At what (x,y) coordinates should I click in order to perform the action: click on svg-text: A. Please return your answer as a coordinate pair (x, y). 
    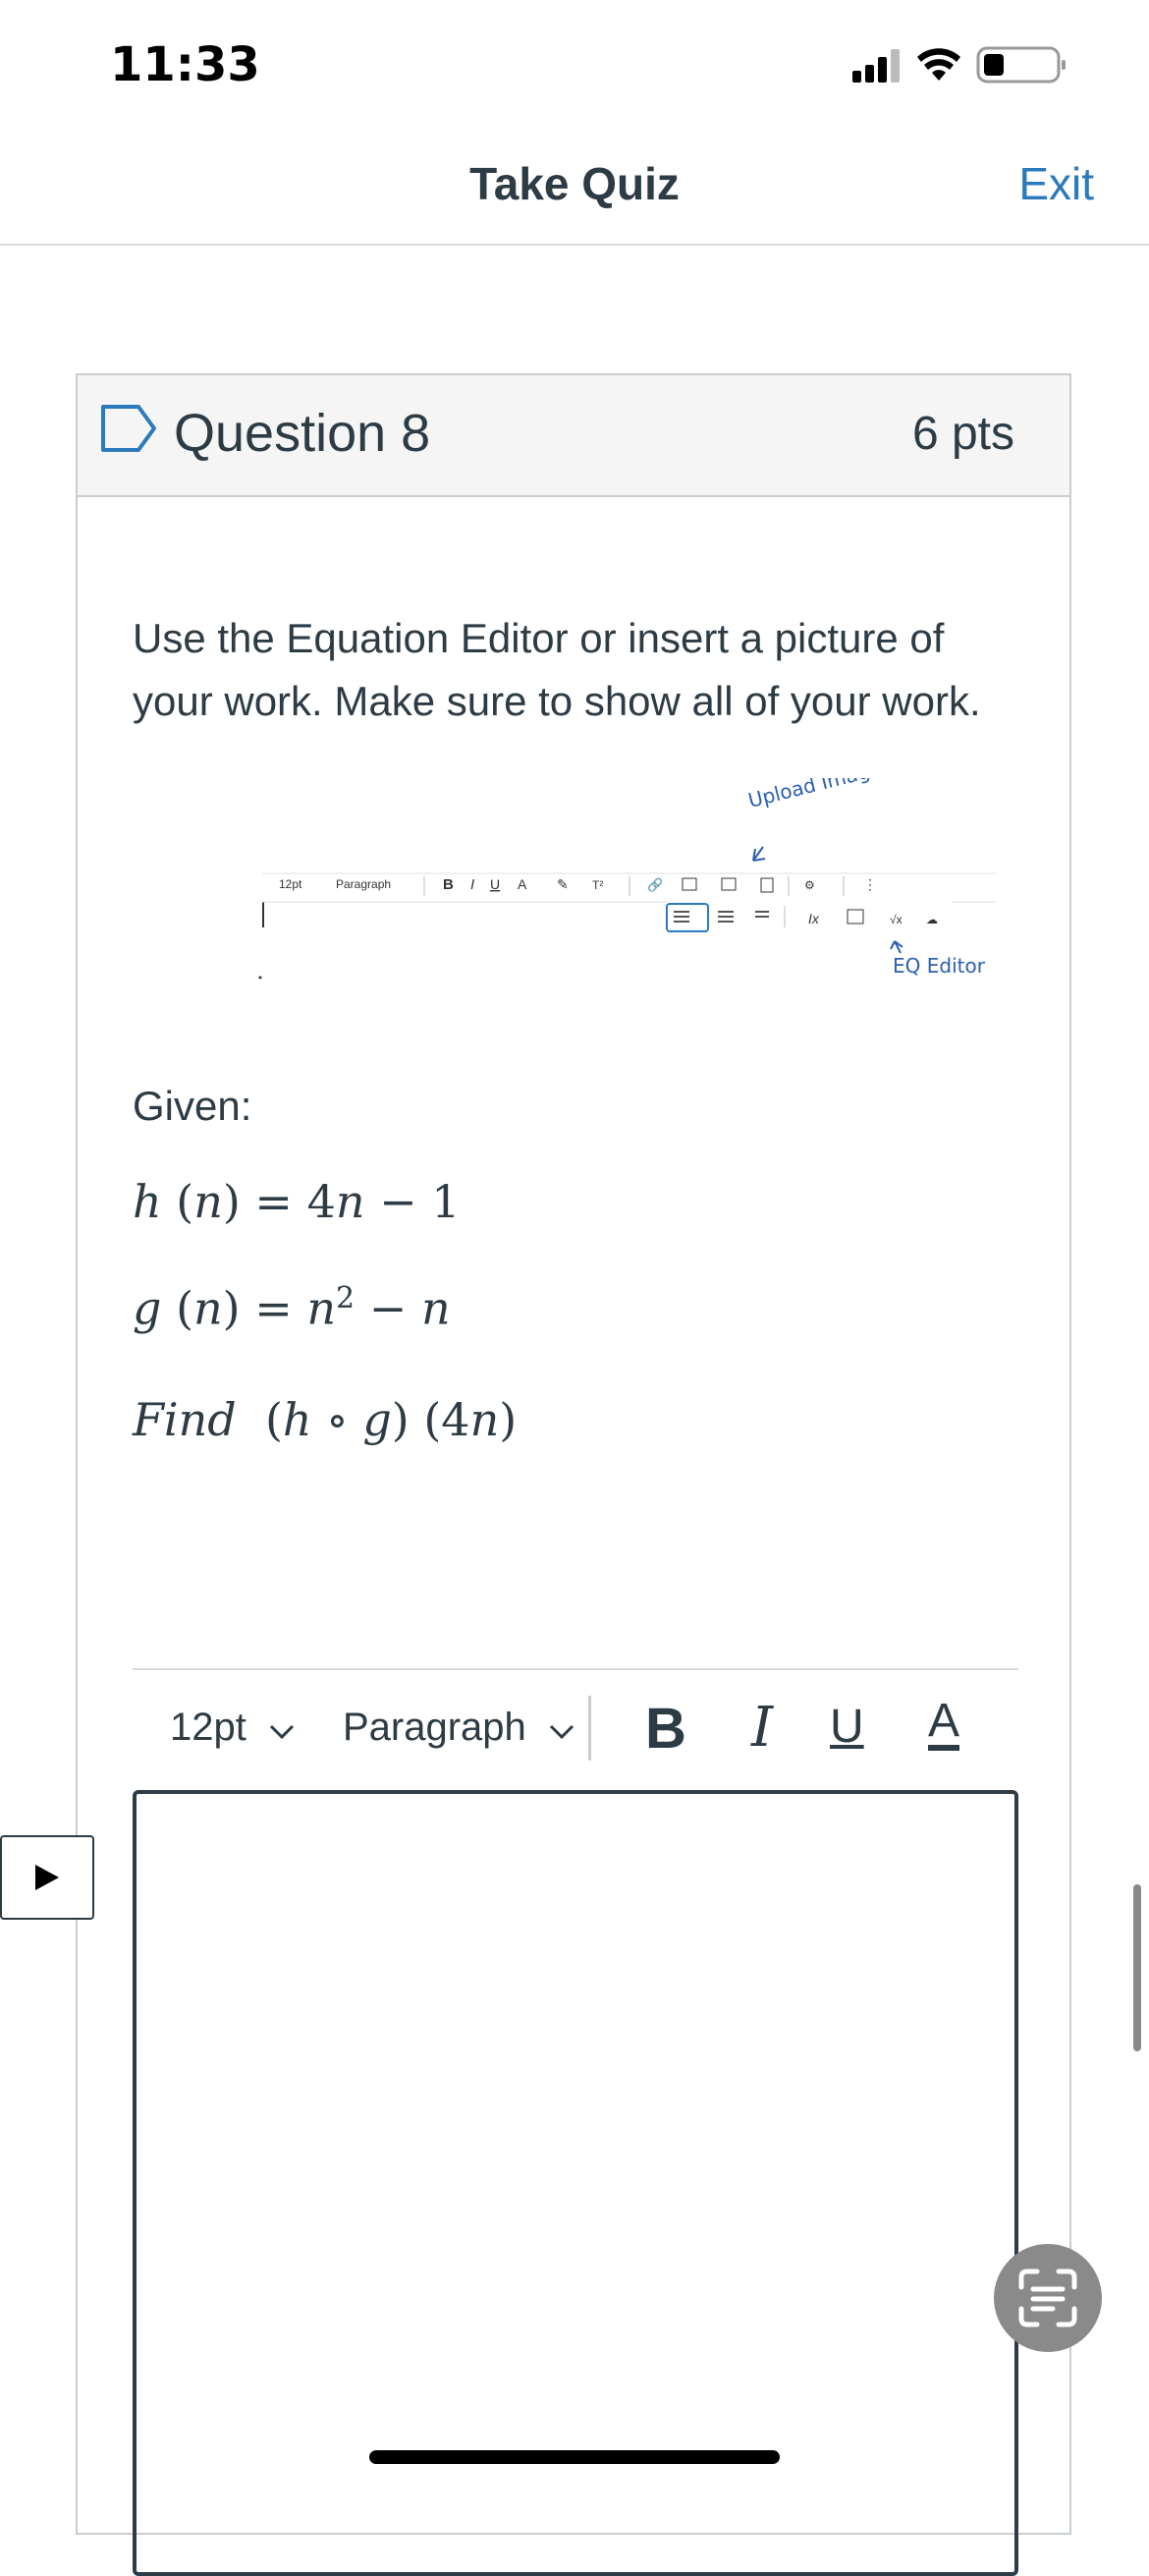
    Looking at the image, I should click on (522, 884).